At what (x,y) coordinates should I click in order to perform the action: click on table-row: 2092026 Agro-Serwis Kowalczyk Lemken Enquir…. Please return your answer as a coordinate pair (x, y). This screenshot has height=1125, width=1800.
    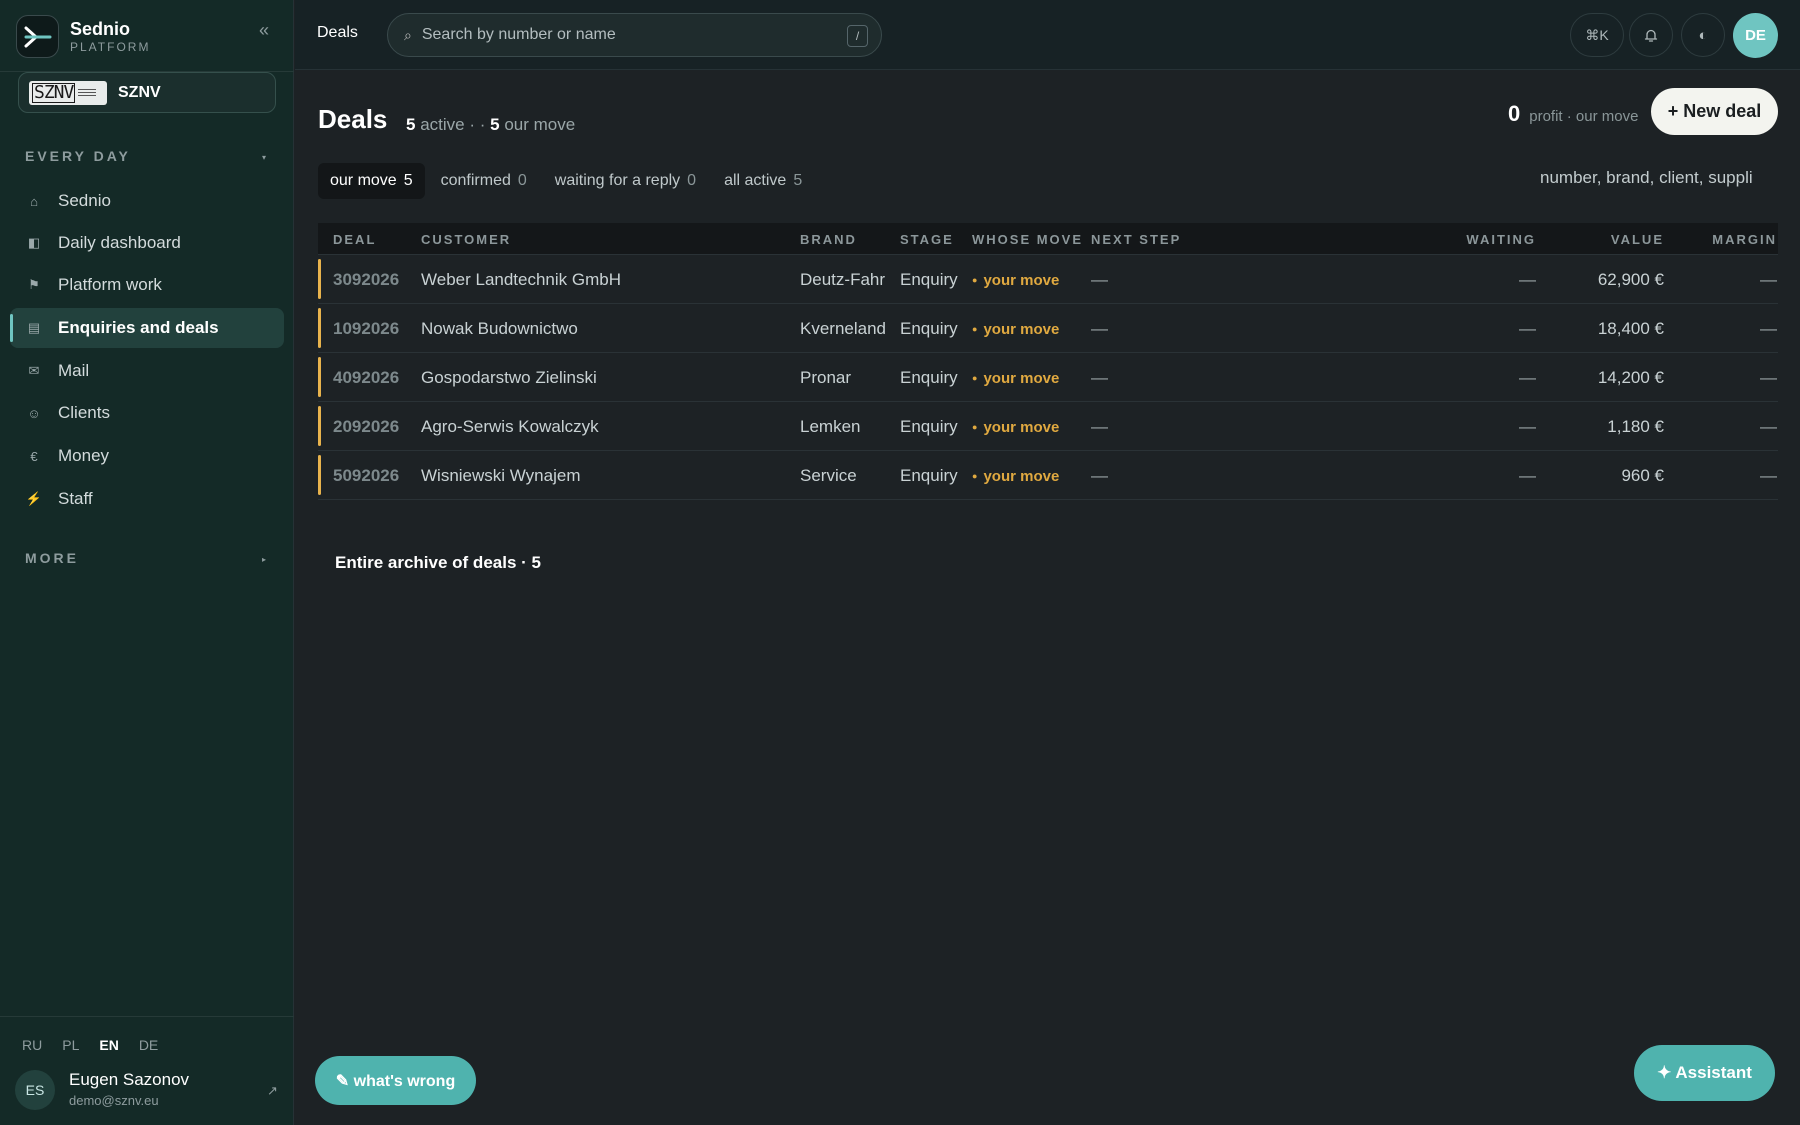
    Looking at the image, I should click on (1048, 426).